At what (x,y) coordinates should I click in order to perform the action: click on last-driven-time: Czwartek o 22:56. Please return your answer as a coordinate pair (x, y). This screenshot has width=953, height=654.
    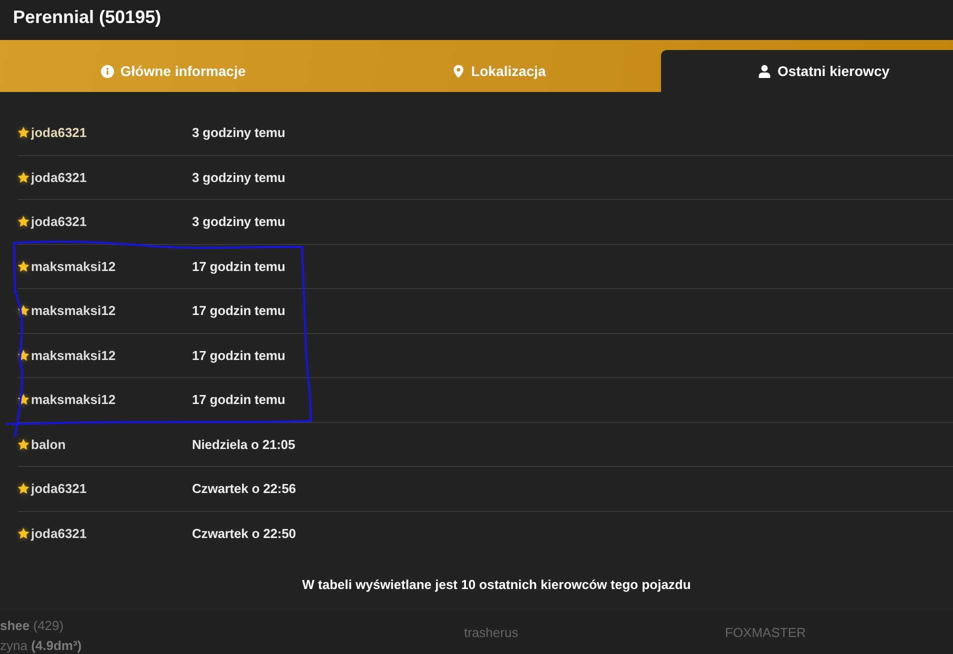
    Looking at the image, I should click on (244, 488).